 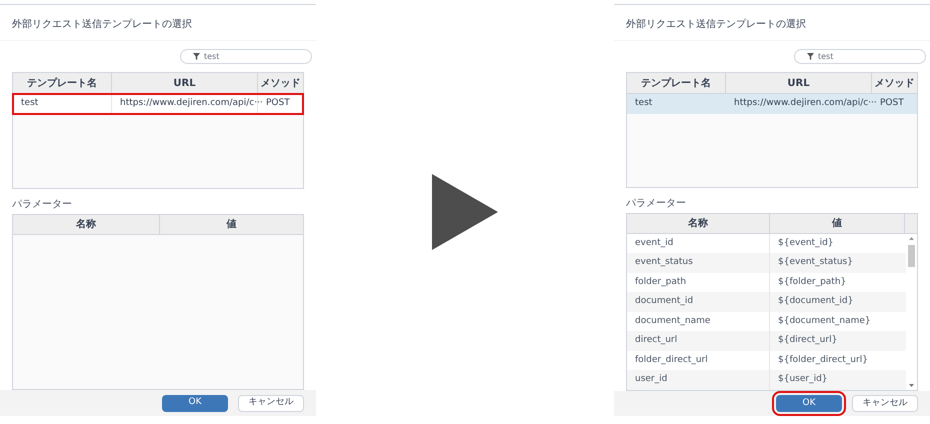 What do you see at coordinates (698, 380) in the screenshot?
I see `table-cell: user_id` at bounding box center [698, 380].